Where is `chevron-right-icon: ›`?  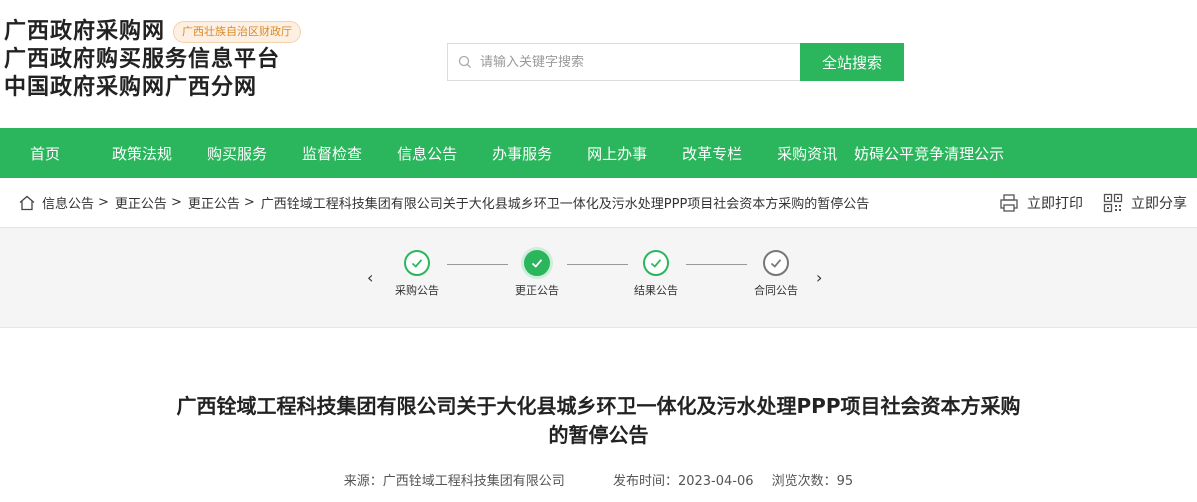 chevron-right-icon: › is located at coordinates (819, 277).